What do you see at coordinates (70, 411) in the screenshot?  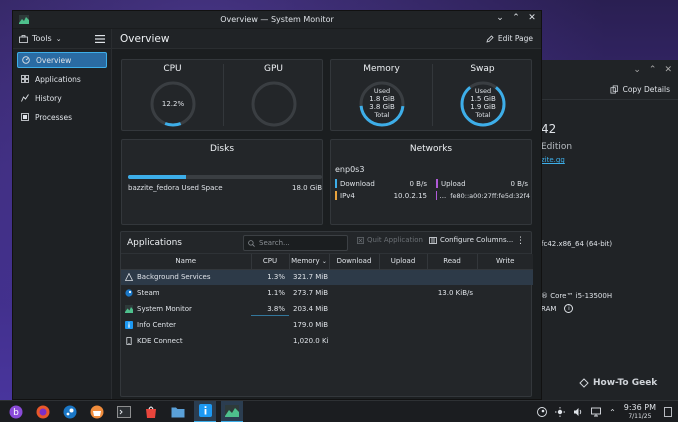 I see `taskbar-steam` at bounding box center [70, 411].